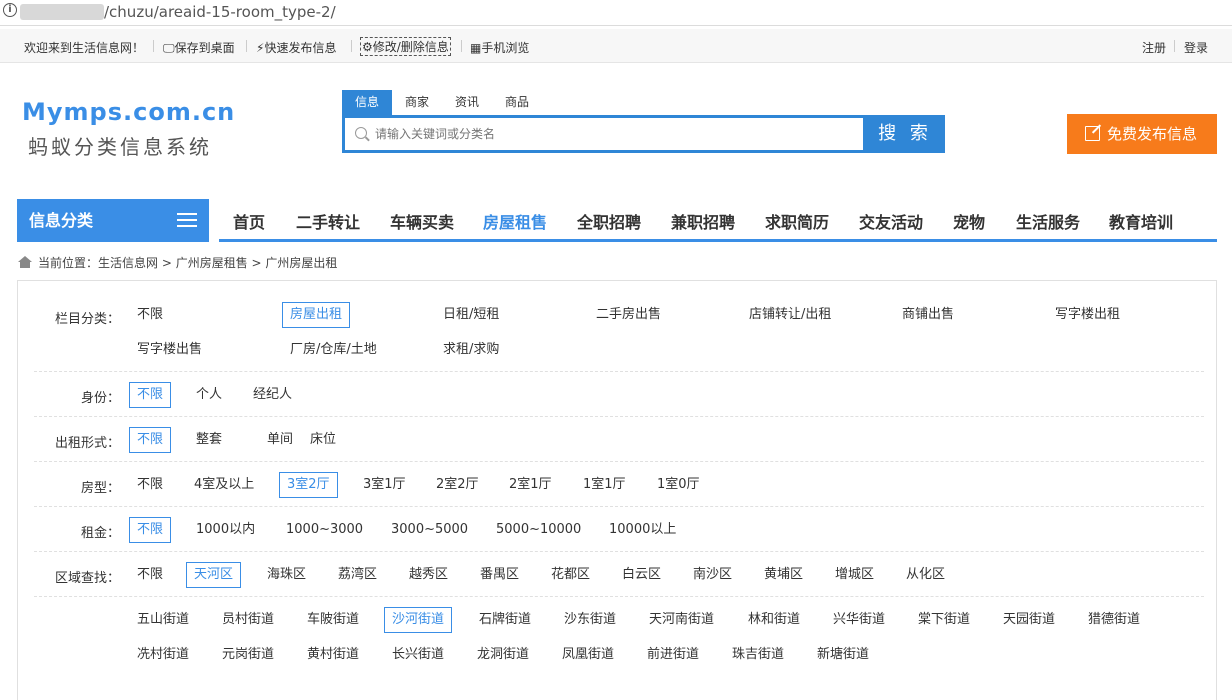 The image size is (1232, 700). I want to click on save-desktop-link: 🖵保存到桌面, so click(199, 47).